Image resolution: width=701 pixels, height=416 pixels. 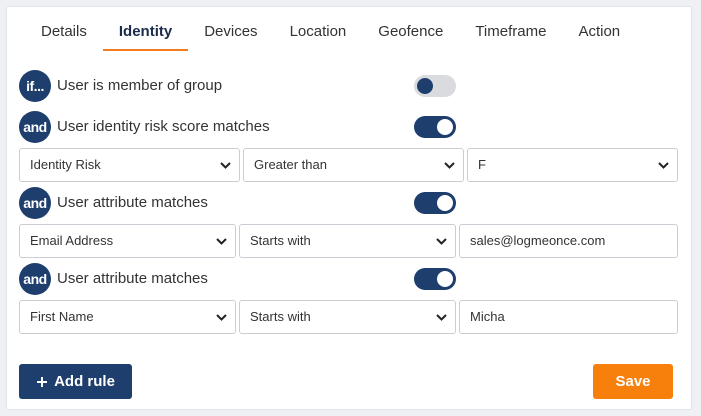 What do you see at coordinates (42, 382) in the screenshot?
I see `plus-icon` at bounding box center [42, 382].